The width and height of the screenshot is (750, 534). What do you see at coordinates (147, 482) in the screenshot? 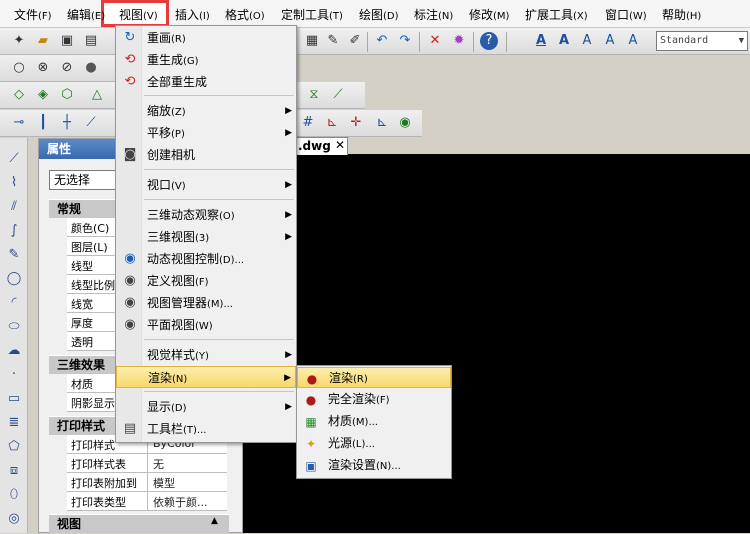
I see `prop-row: 打印表附加到 模型` at bounding box center [147, 482].